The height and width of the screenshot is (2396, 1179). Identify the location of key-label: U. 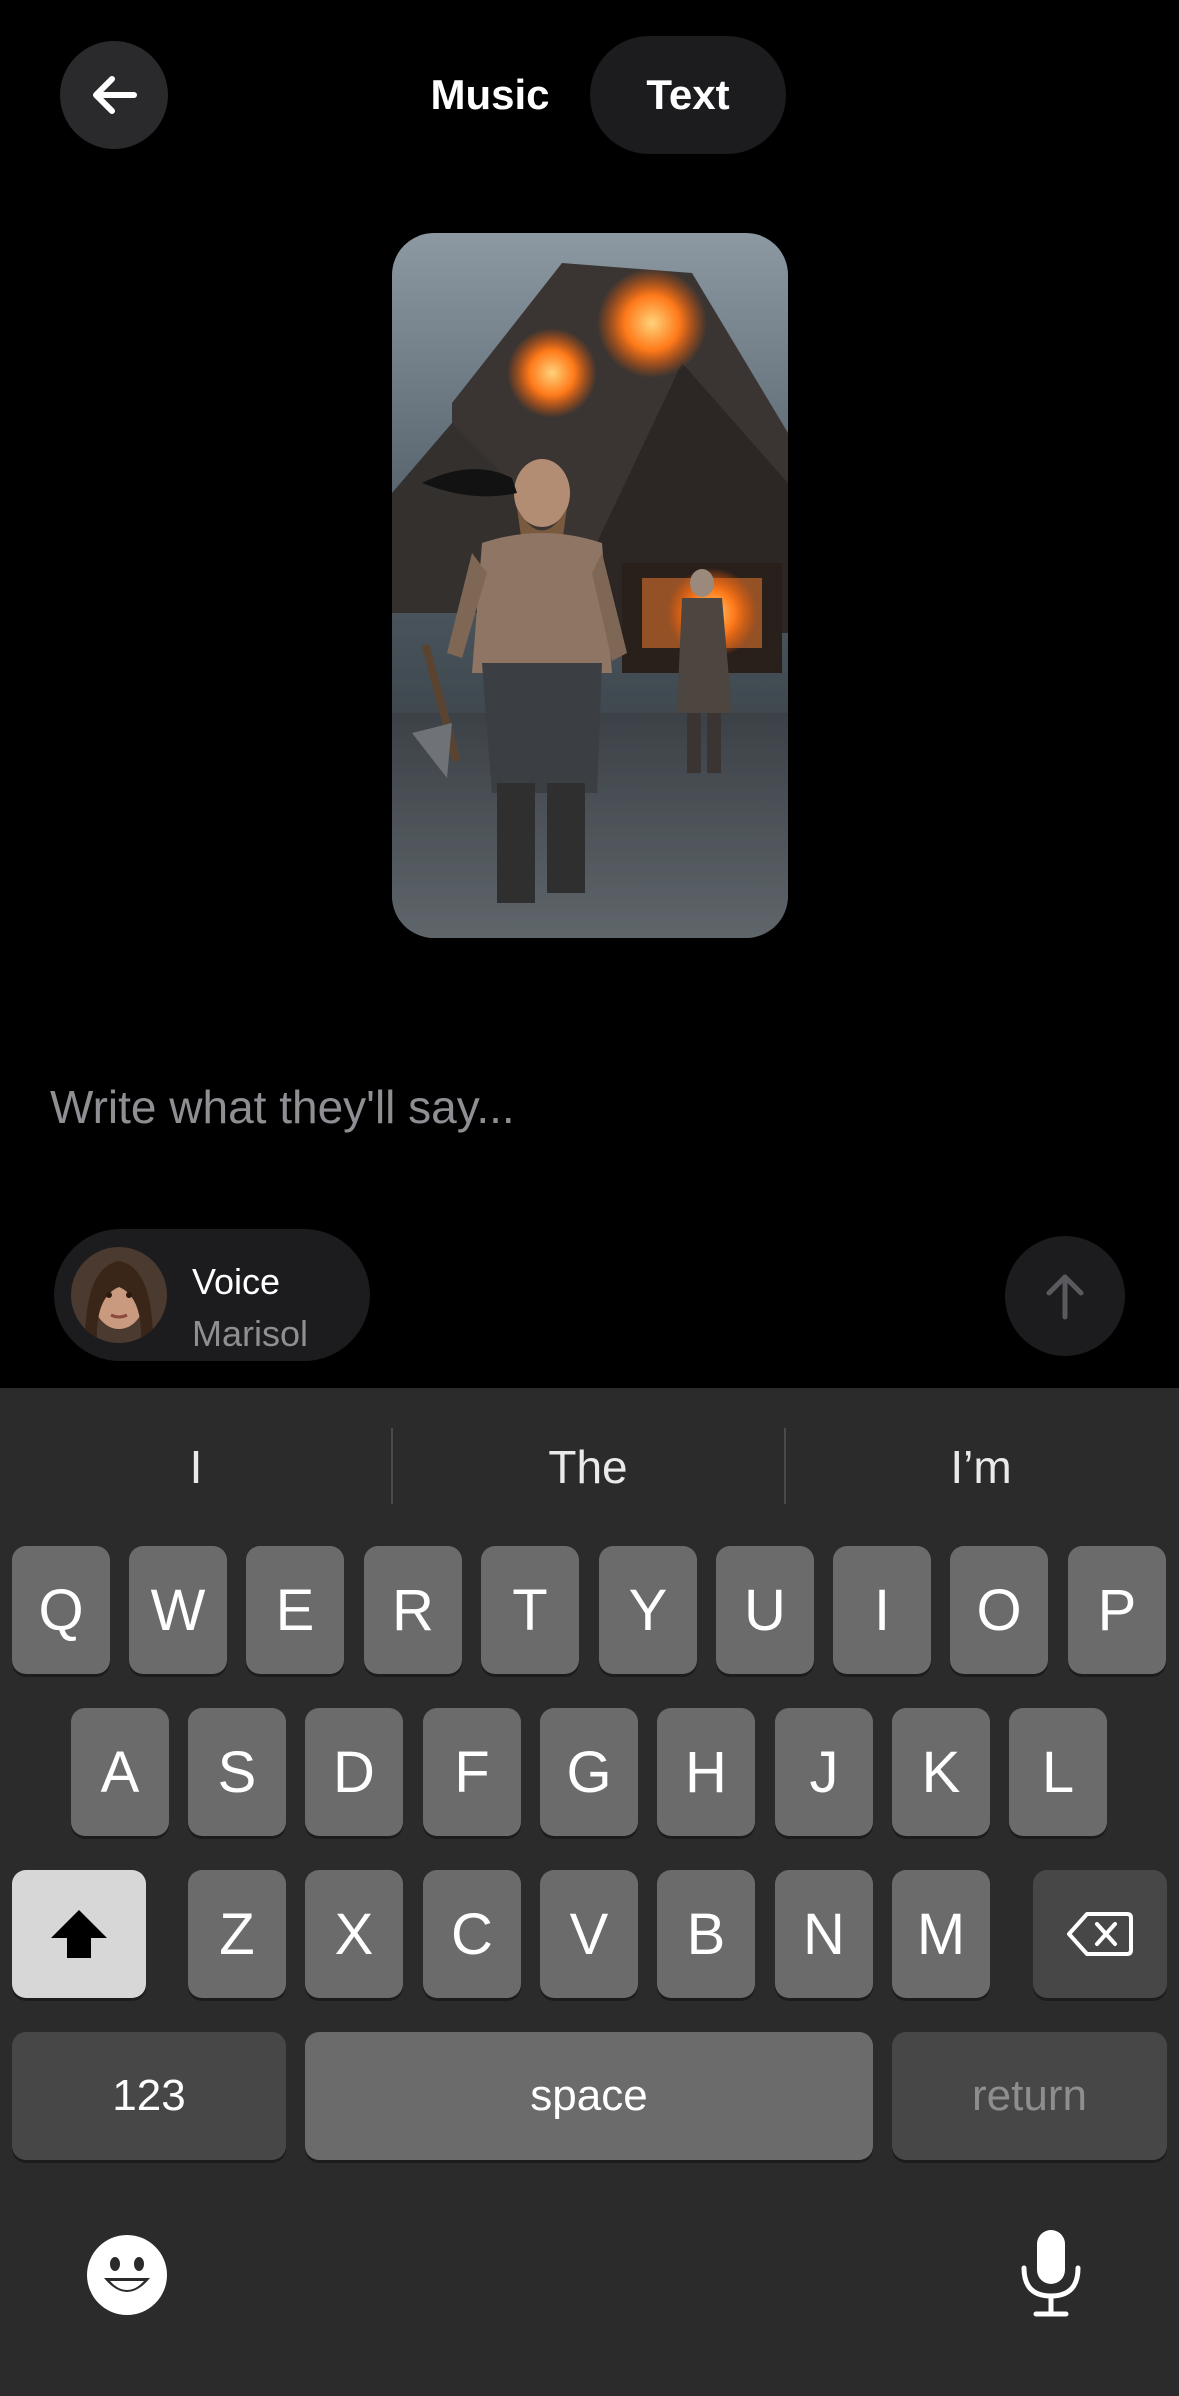
(765, 1610).